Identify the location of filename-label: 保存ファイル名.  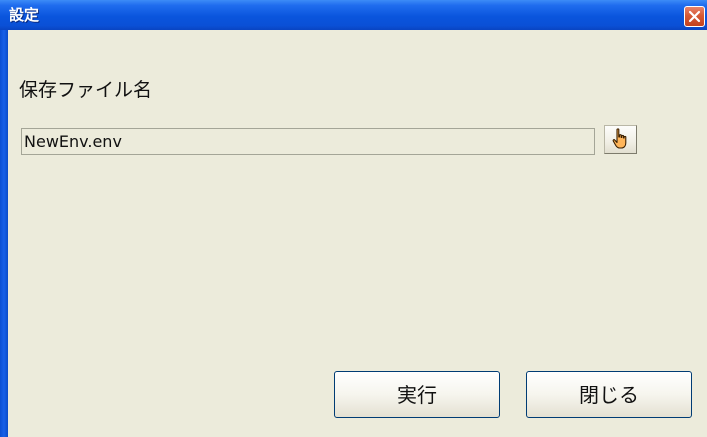
(86, 90).